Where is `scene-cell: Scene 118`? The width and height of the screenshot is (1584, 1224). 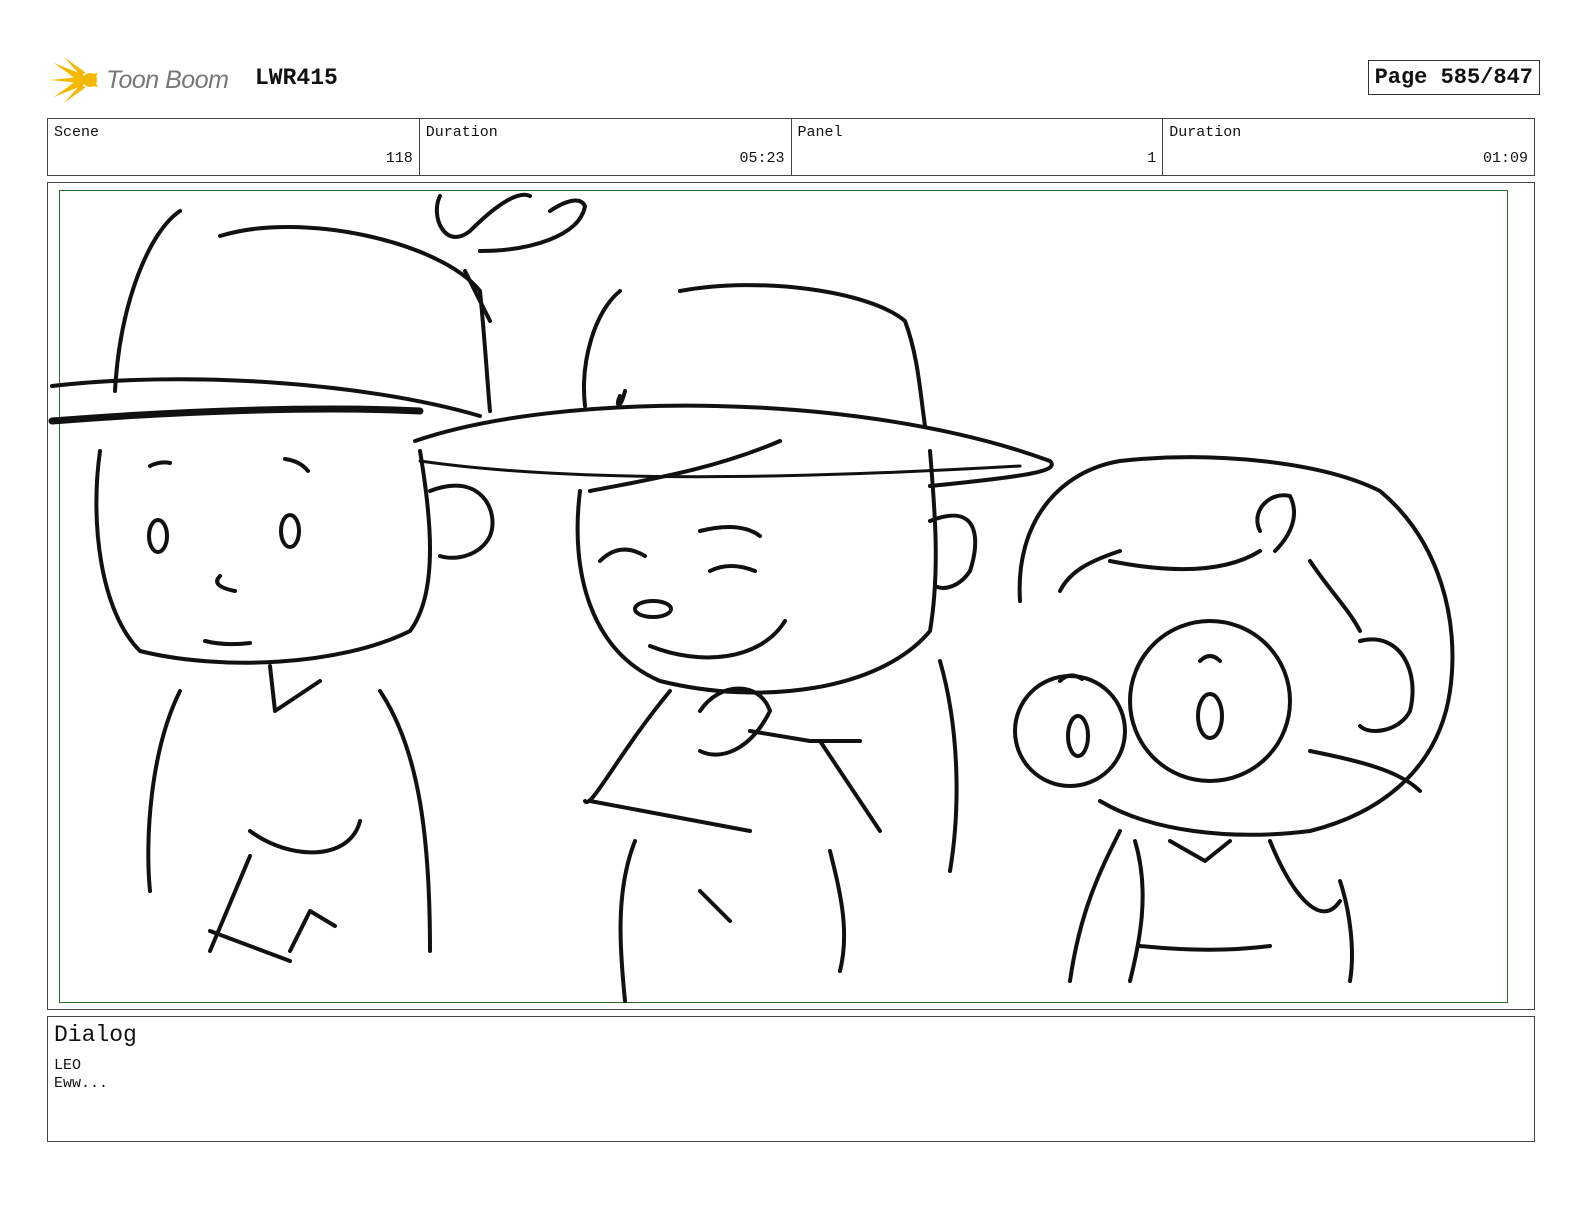 scene-cell: Scene 118 is located at coordinates (234, 147).